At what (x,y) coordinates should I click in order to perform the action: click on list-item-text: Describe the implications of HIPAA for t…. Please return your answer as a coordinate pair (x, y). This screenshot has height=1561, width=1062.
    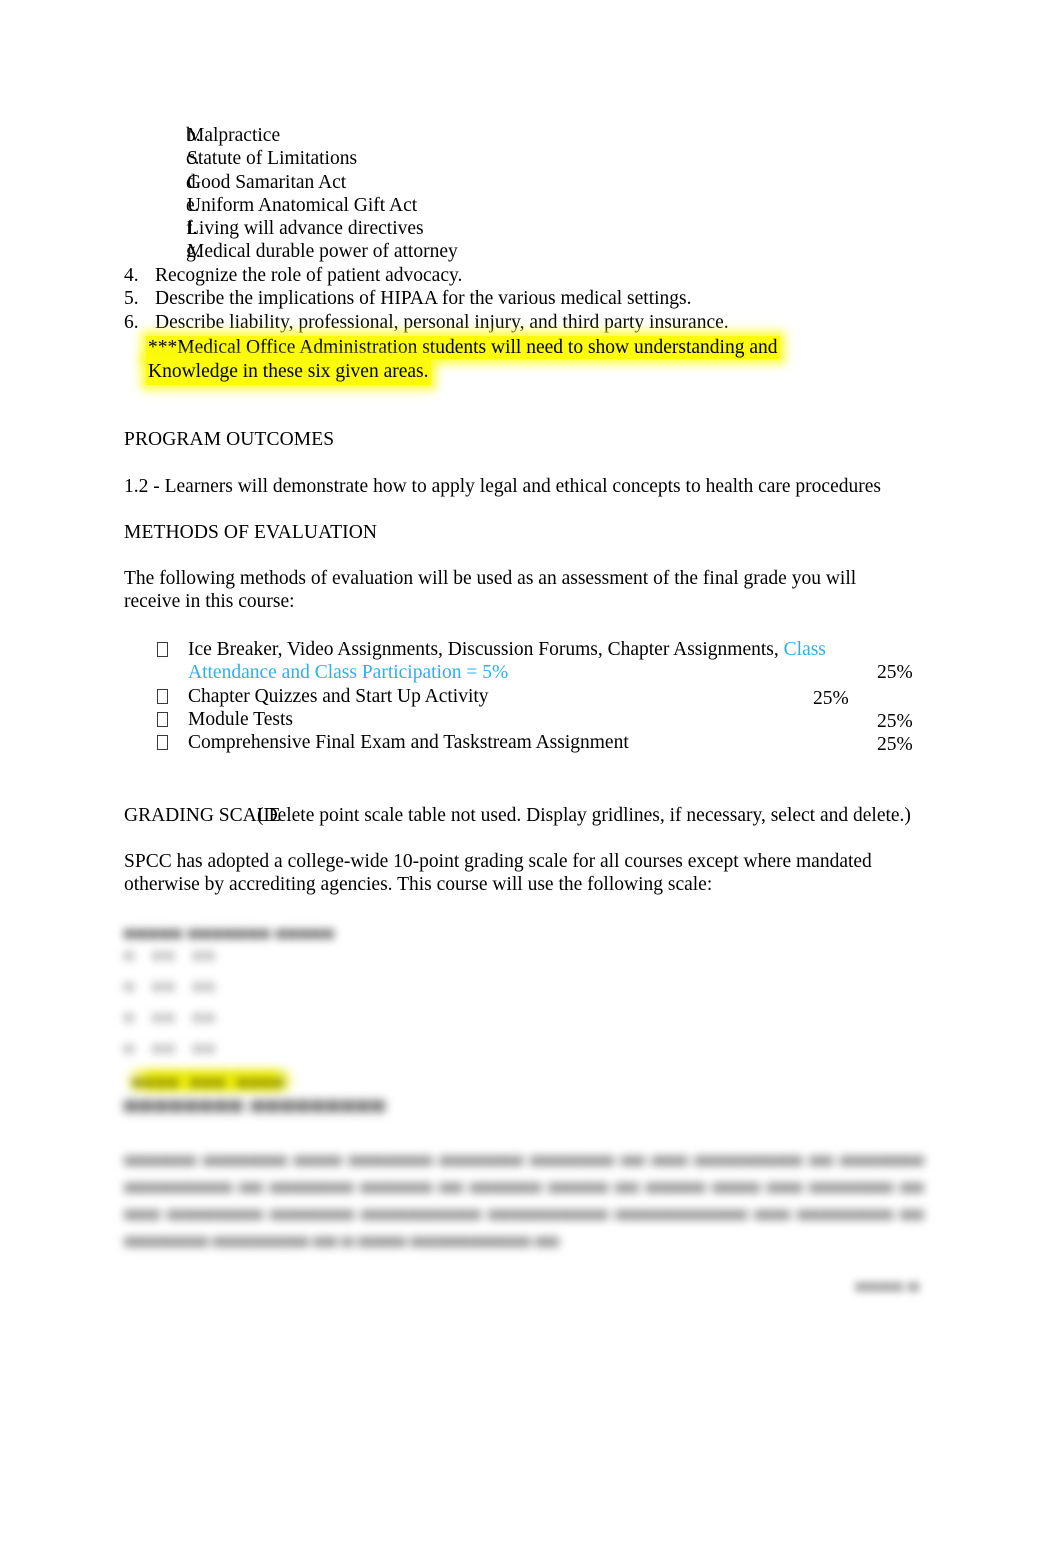
    Looking at the image, I should click on (423, 299).